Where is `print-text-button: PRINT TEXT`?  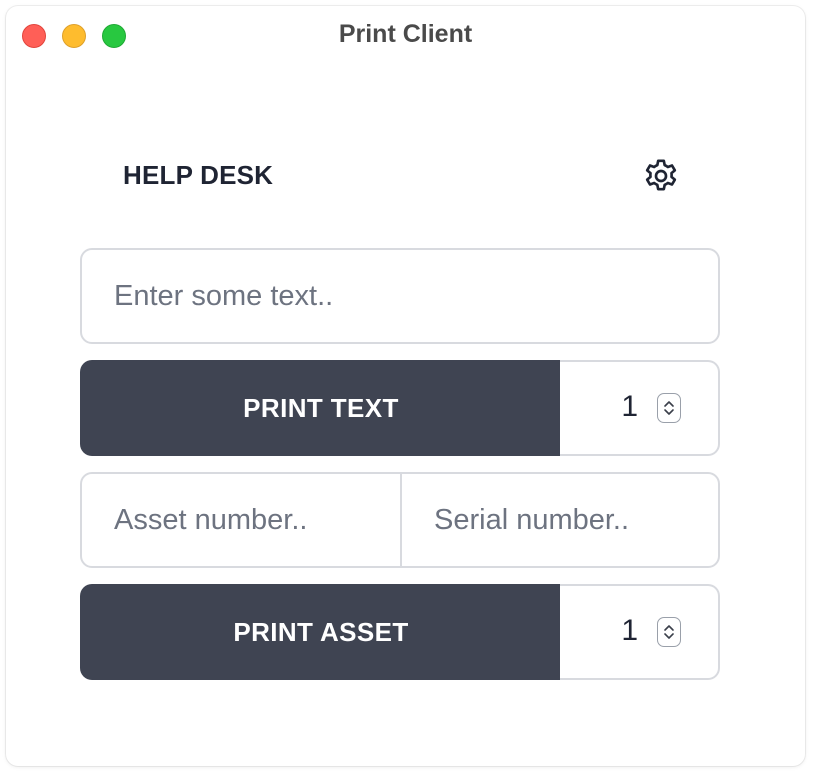 print-text-button: PRINT TEXT is located at coordinates (321, 408).